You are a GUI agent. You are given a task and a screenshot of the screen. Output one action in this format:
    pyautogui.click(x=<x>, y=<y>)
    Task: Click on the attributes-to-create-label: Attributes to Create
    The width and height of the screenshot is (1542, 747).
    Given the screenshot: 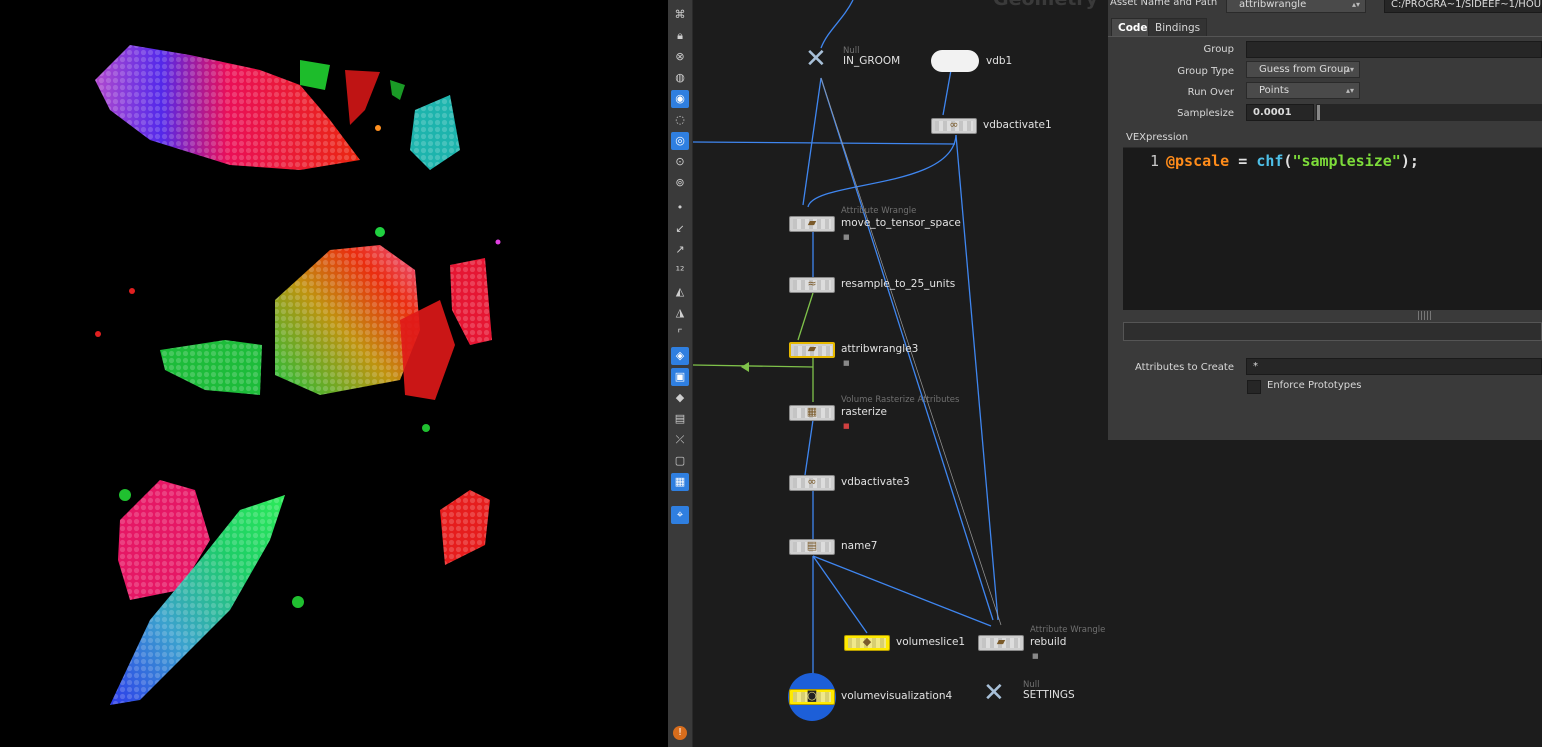 What is the action you would take?
    pyautogui.click(x=1184, y=367)
    